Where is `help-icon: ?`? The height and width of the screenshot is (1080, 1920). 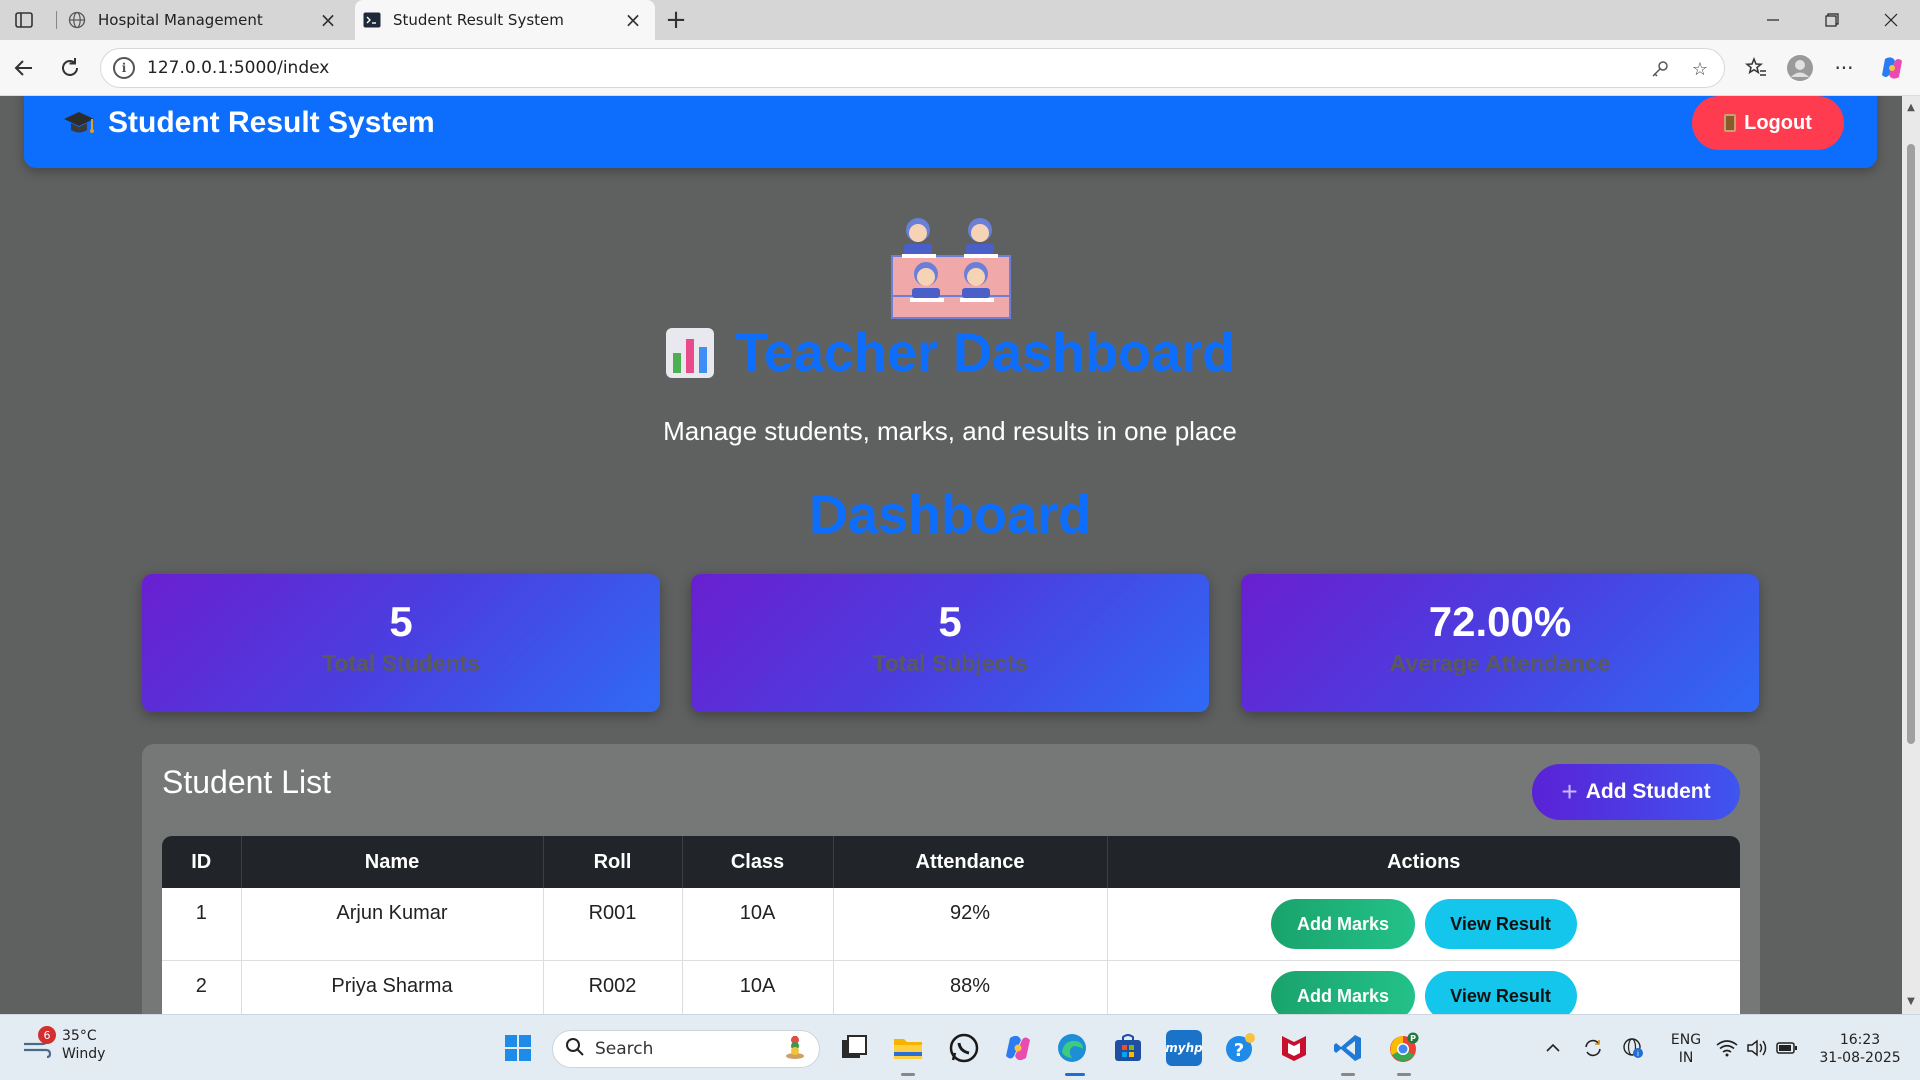 help-icon: ? is located at coordinates (1240, 1048).